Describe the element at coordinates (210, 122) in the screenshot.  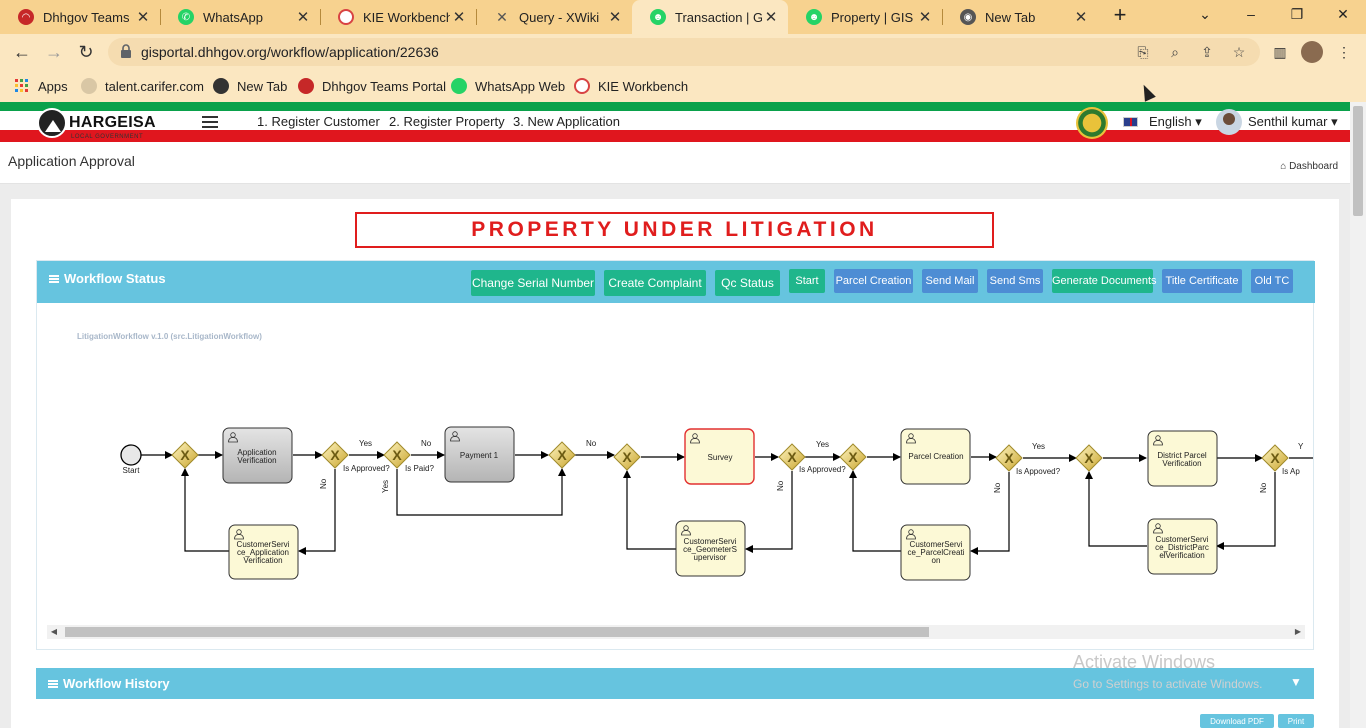
I see `hamburger-menu-icon` at that location.